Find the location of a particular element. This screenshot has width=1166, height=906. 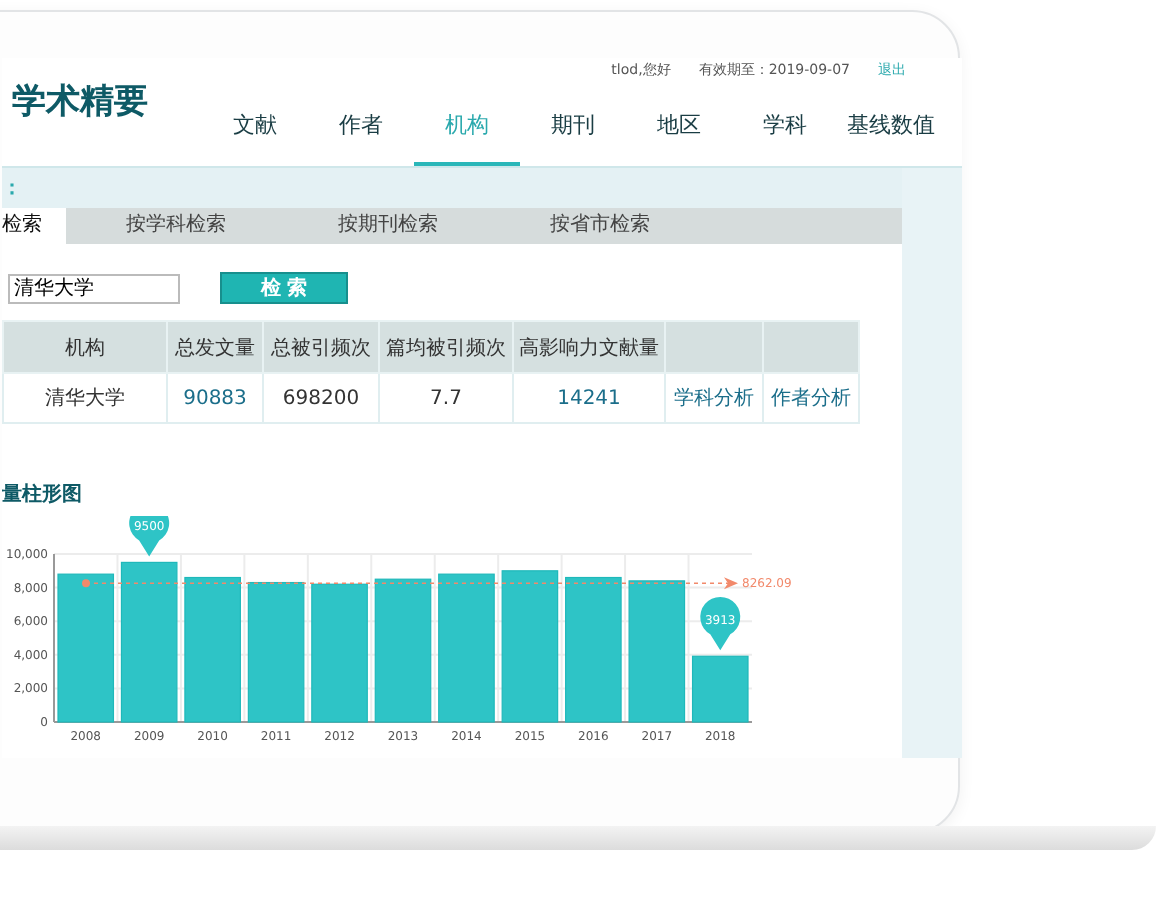

nav-tab: 期刊 is located at coordinates (573, 138).